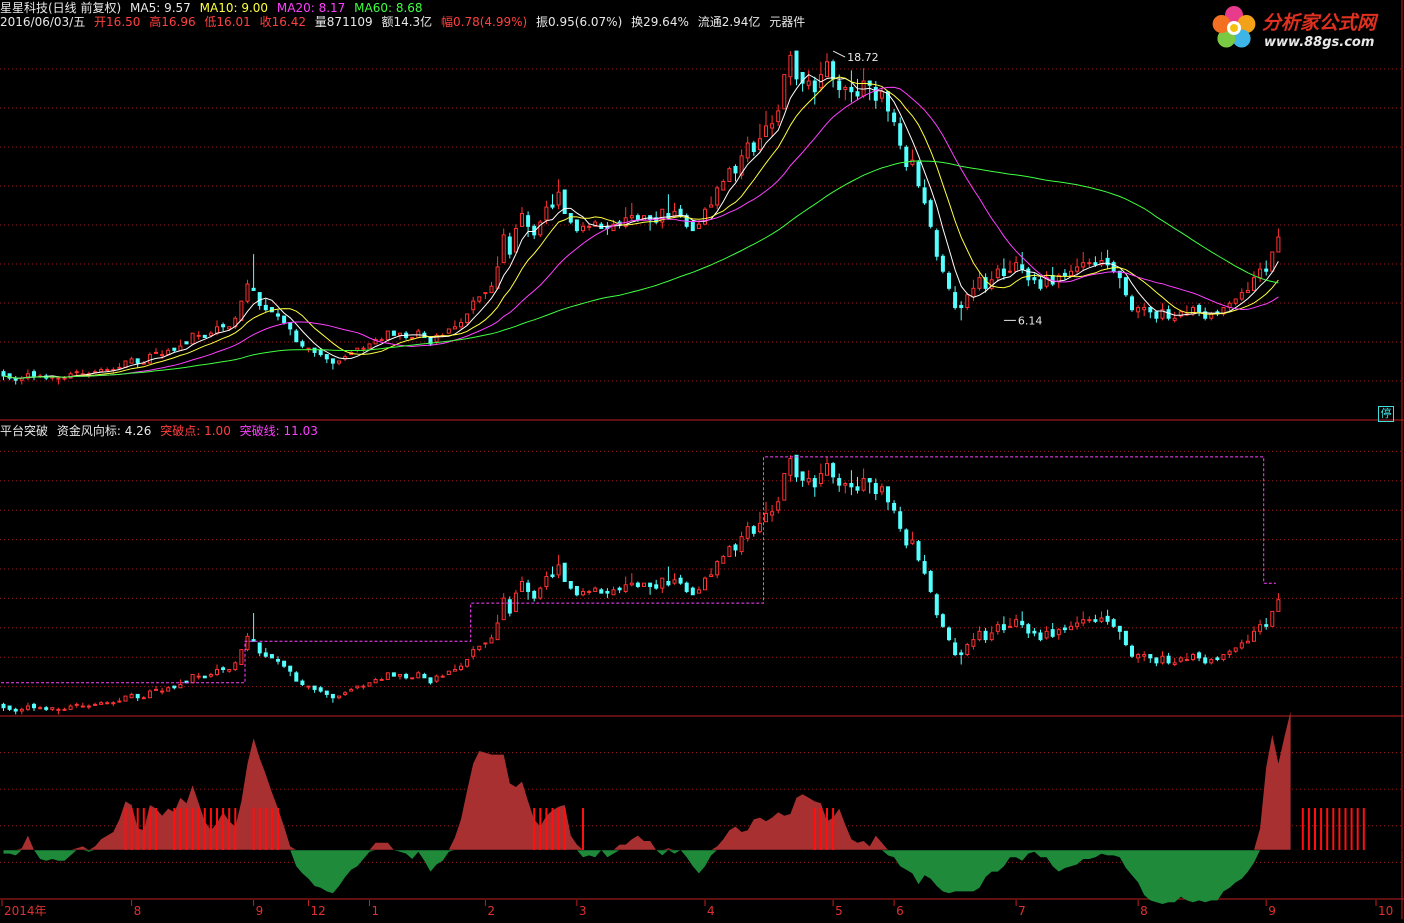  I want to click on ma10-value: MA10: 9.00, so click(234, 8).